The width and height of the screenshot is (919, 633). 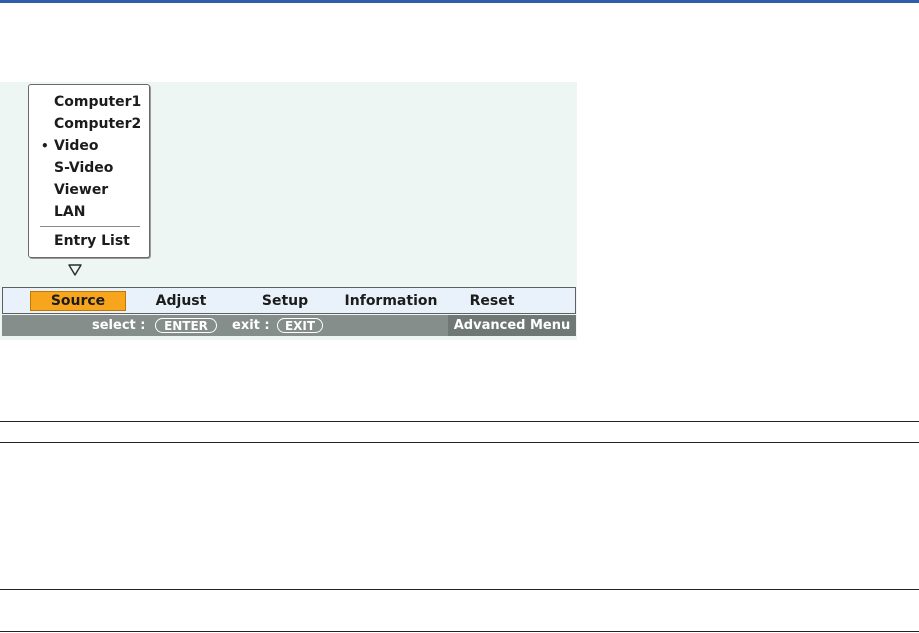 What do you see at coordinates (97, 102) in the screenshot?
I see `source-item-computer1: Computer1` at bounding box center [97, 102].